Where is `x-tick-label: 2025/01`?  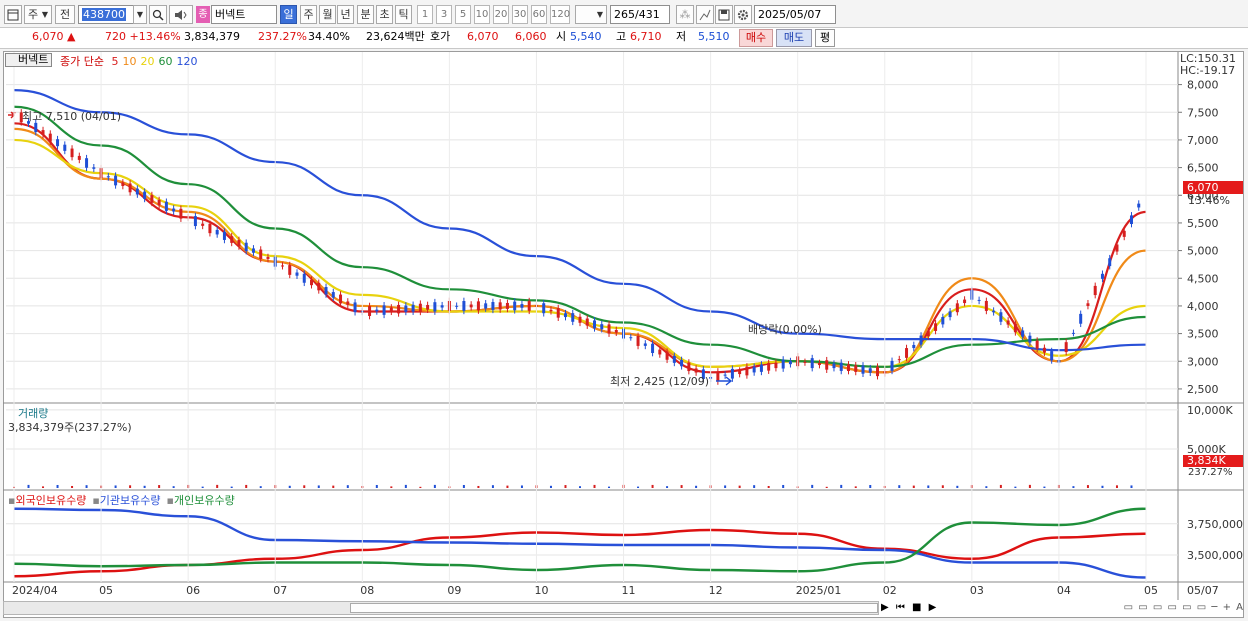
x-tick-label: 2025/01 is located at coordinates (819, 590).